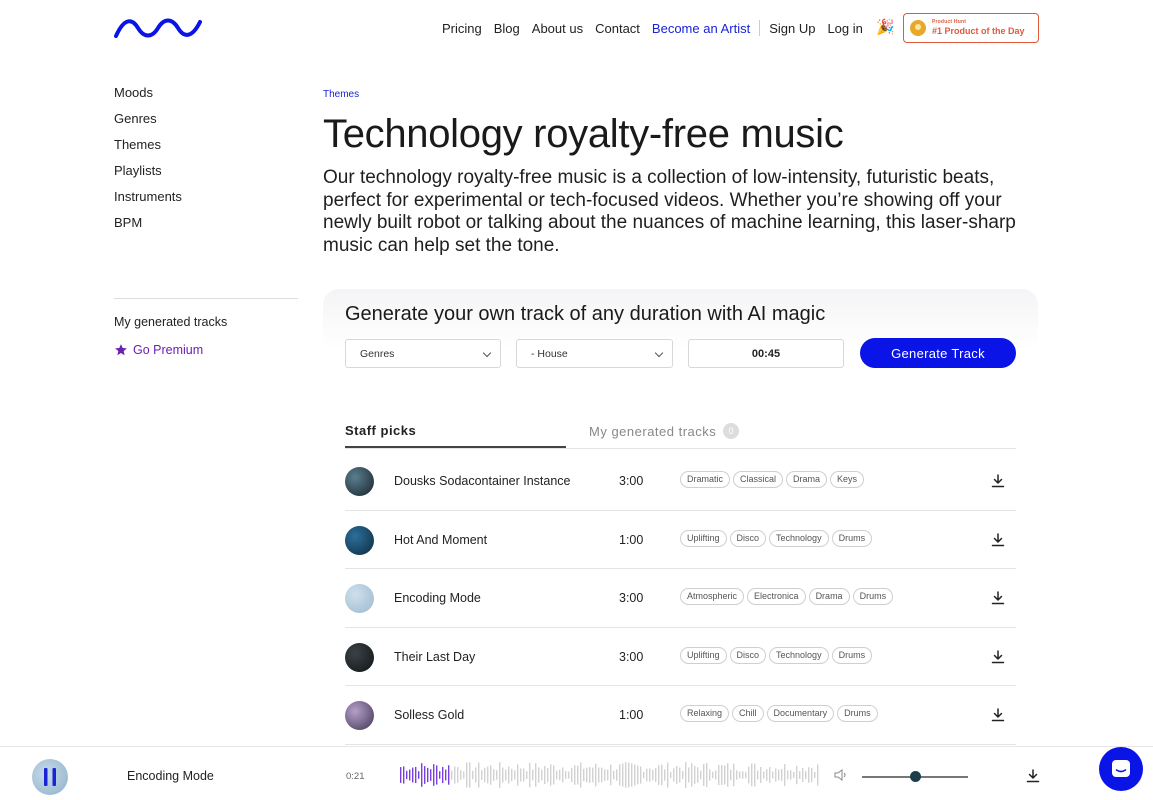 The image size is (1153, 800). What do you see at coordinates (440, 540) in the screenshot?
I see `track-name: Hot And Moment` at bounding box center [440, 540].